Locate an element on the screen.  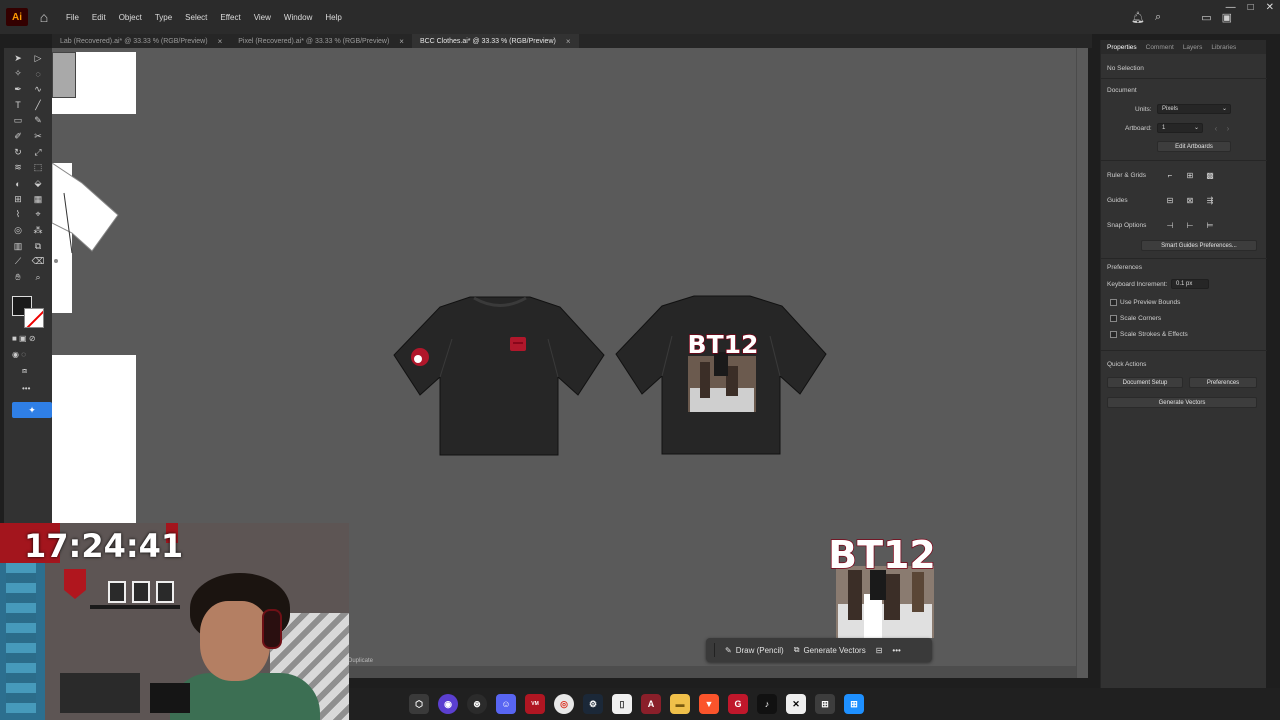
lock-guides-icon: ⊠ is located at coordinates (1190, 200).